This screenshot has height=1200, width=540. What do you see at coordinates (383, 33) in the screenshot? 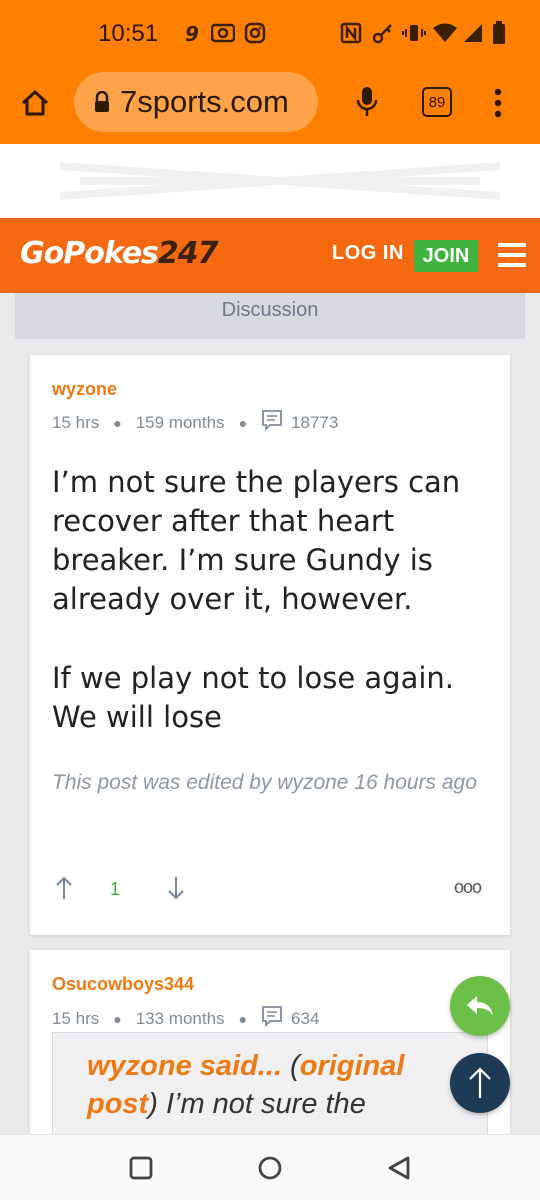
I see `key-icon` at bounding box center [383, 33].